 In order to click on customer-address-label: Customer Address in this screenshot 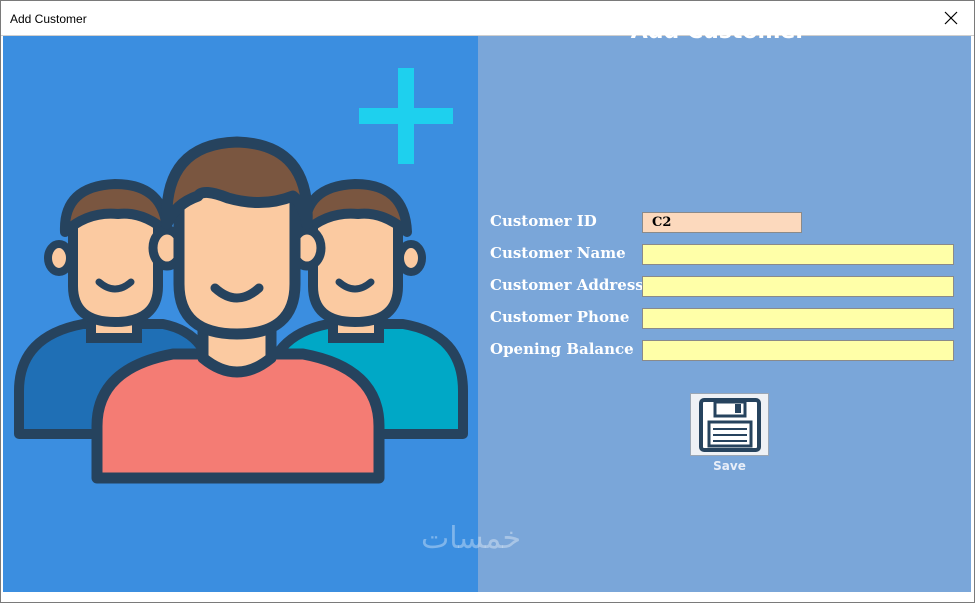, I will do `click(567, 285)`.